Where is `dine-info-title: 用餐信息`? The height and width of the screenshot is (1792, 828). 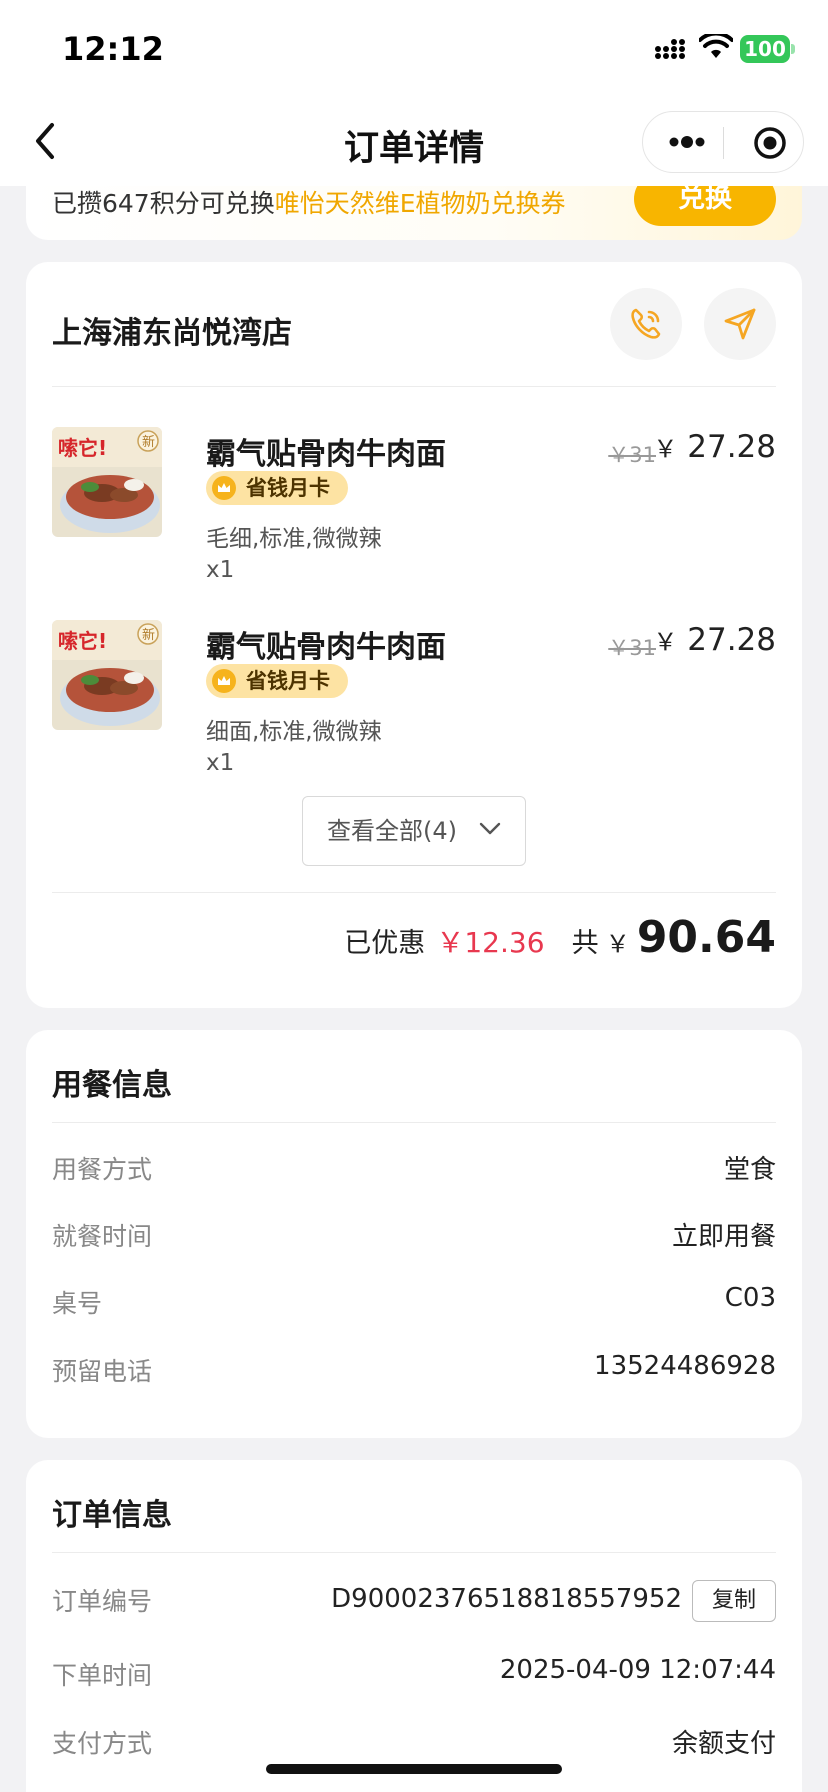
dine-info-title: 用餐信息 is located at coordinates (112, 1085).